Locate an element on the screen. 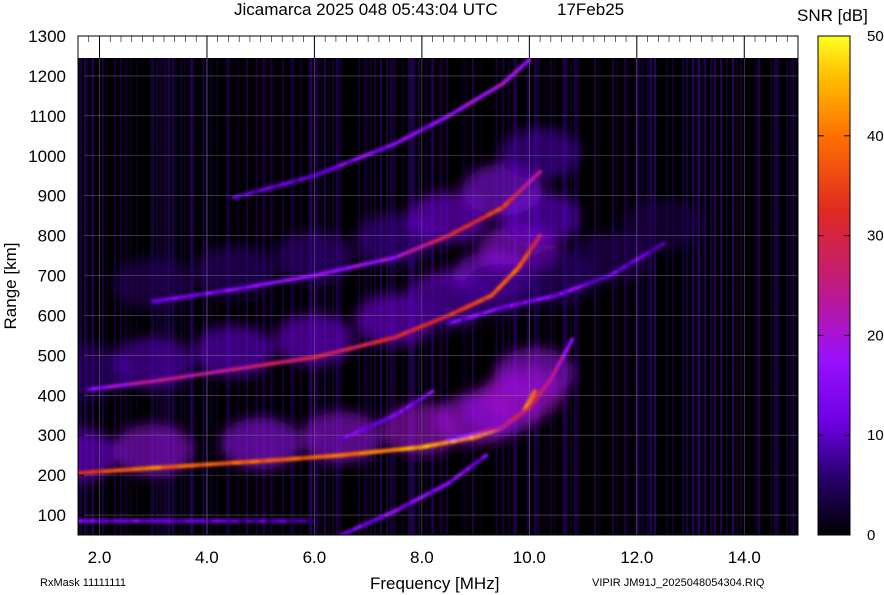  colorbar-tick-label: 30 is located at coordinates (875, 236).